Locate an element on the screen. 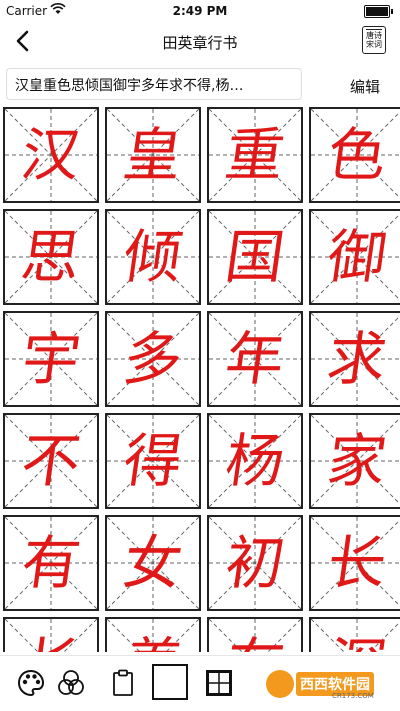 The width and height of the screenshot is (400, 711). calligraphy-character: 在 is located at coordinates (255, 635).